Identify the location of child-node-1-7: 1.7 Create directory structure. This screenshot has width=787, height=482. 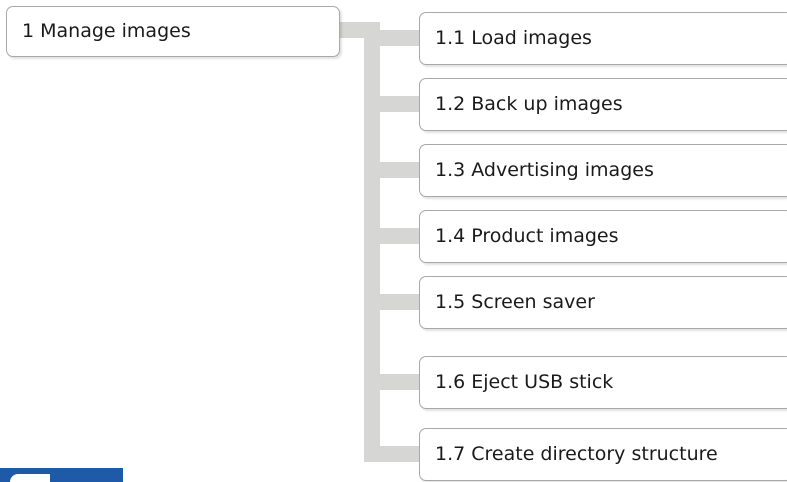
(603, 454).